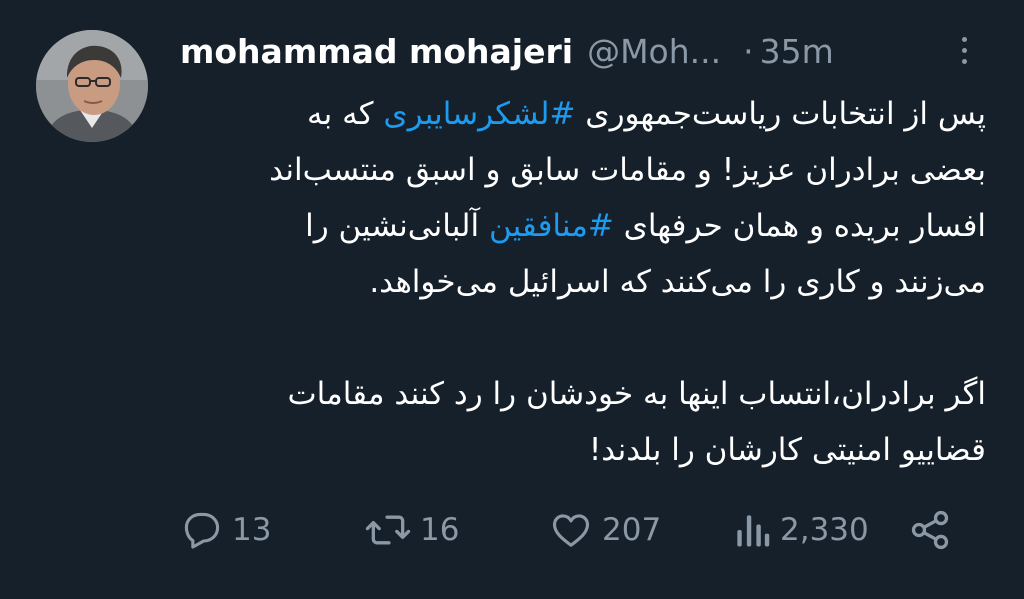 The height and width of the screenshot is (599, 1024). I want to click on more-icon, so click(964, 50).